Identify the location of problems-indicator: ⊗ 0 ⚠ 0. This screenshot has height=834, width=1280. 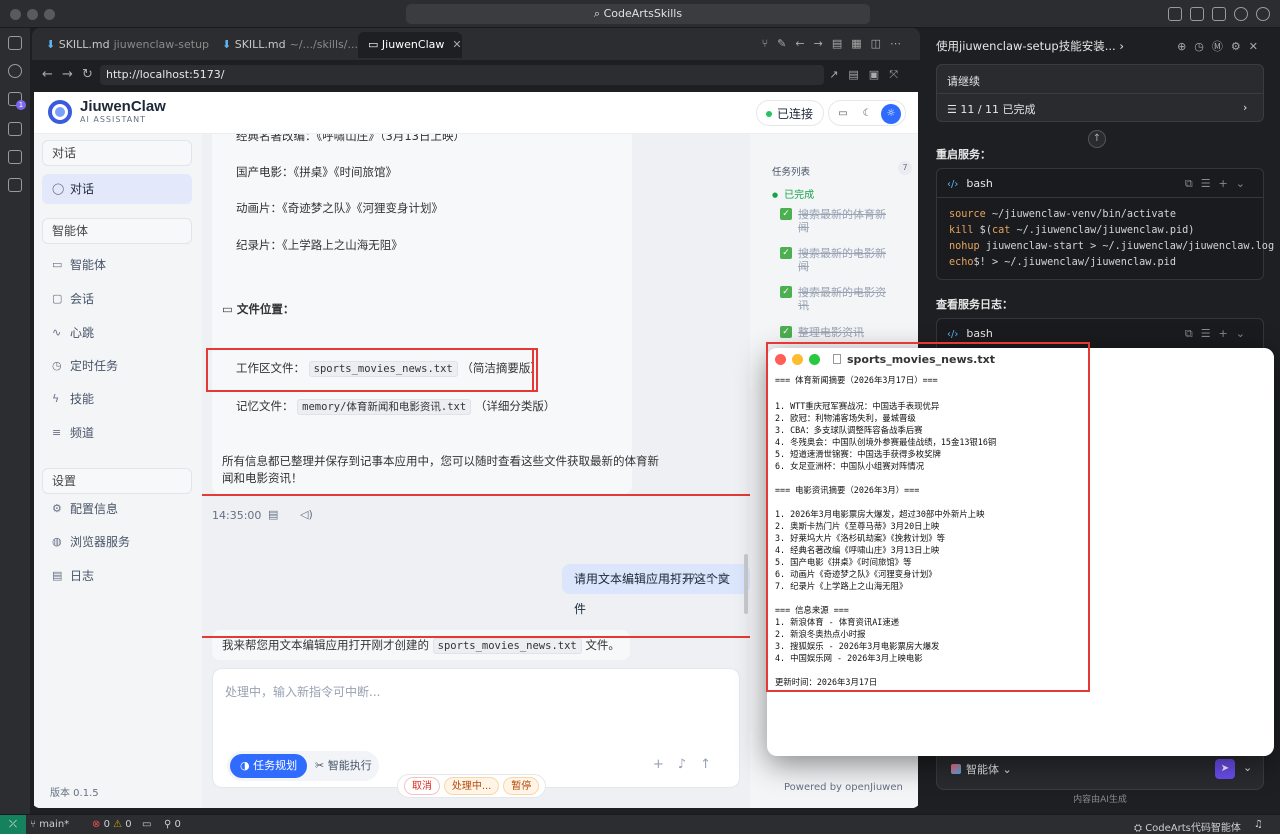
(112, 824).